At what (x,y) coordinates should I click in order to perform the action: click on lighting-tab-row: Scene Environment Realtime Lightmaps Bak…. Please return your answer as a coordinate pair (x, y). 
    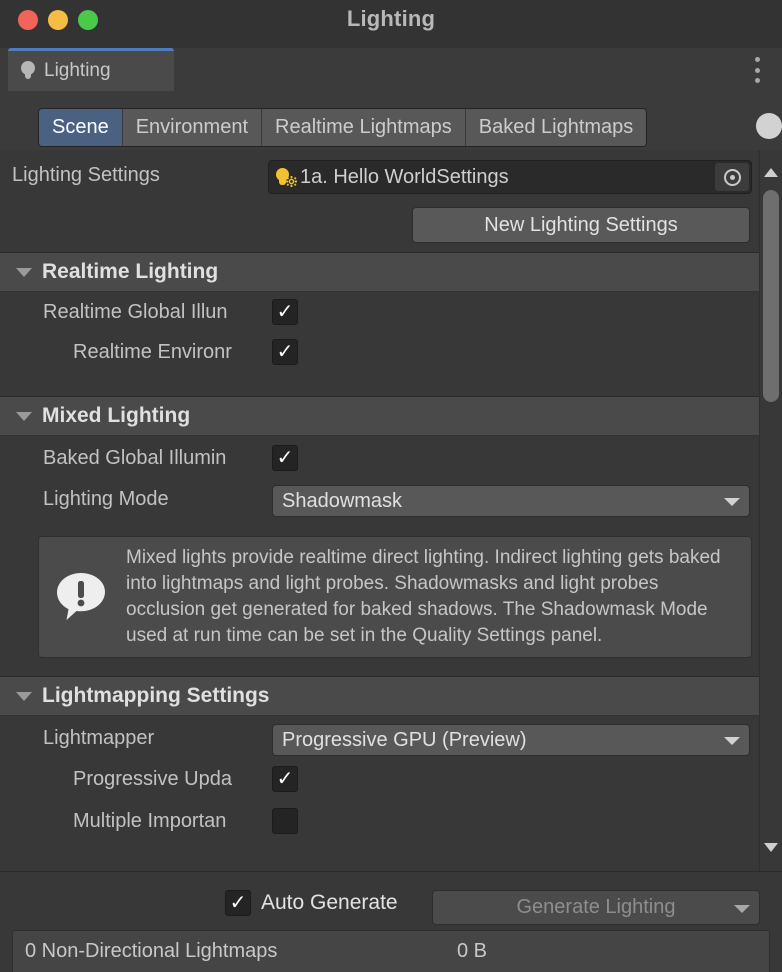
    Looking at the image, I should click on (391, 120).